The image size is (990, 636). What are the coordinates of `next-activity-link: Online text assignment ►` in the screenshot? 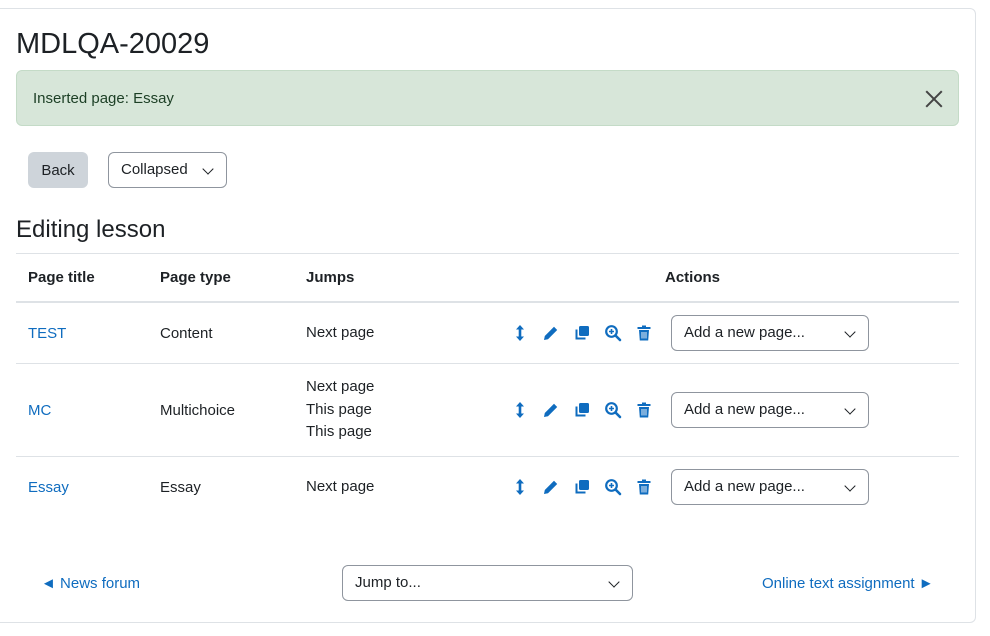 It's located at (848, 583).